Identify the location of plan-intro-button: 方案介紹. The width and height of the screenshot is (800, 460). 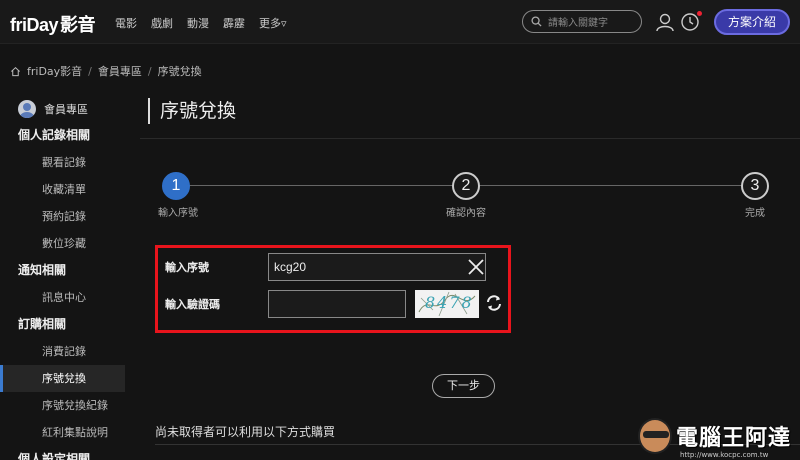
(752, 22).